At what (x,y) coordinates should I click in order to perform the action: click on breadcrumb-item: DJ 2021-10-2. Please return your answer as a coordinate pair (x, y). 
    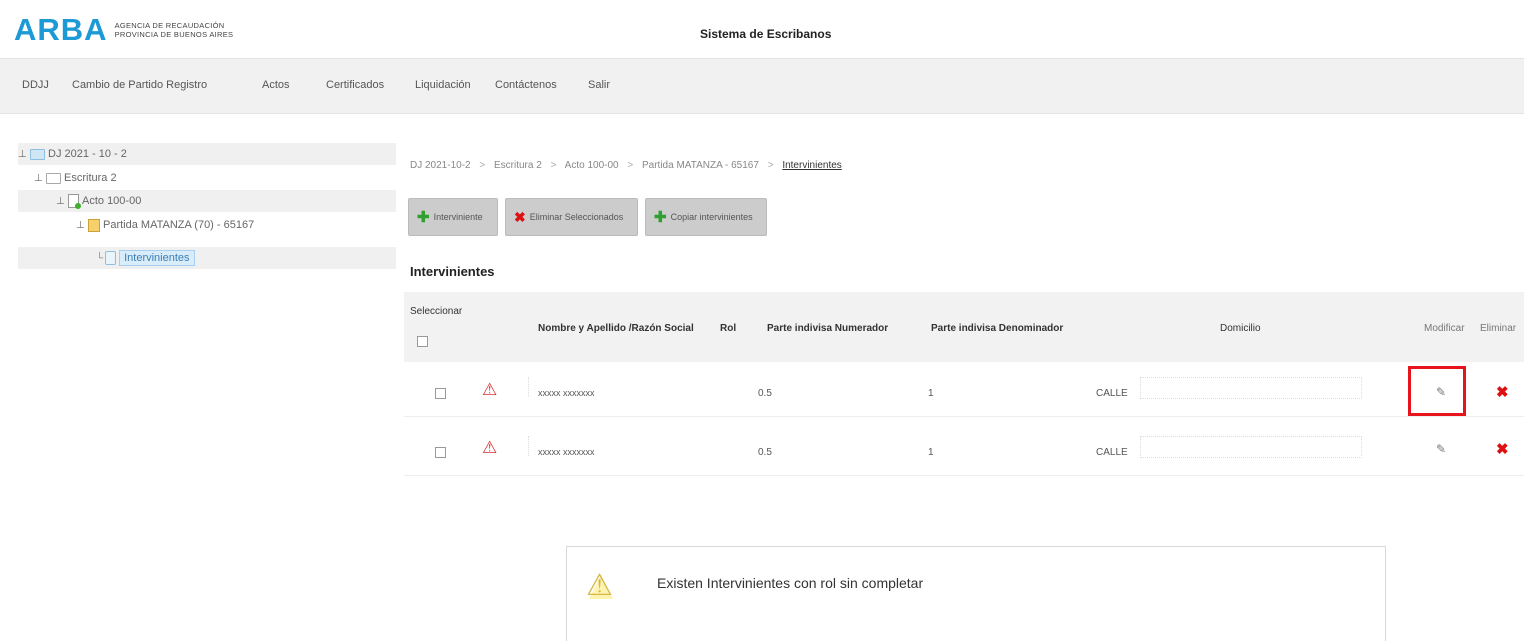
    Looking at the image, I should click on (440, 165).